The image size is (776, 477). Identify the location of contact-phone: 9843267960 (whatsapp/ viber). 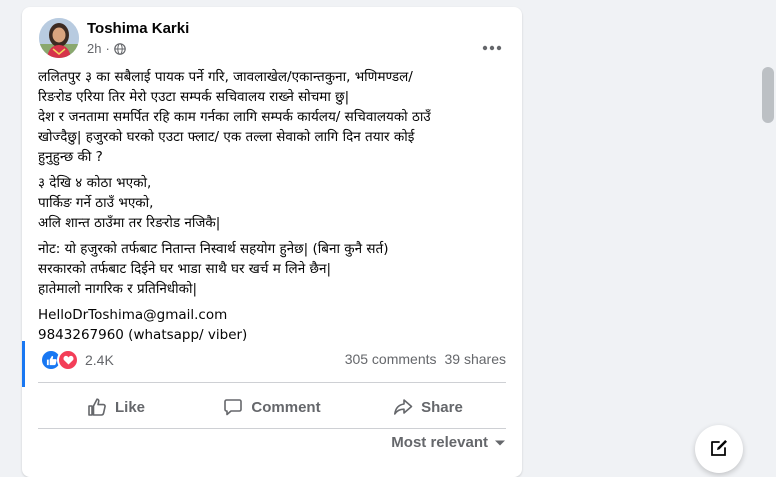
(143, 335).